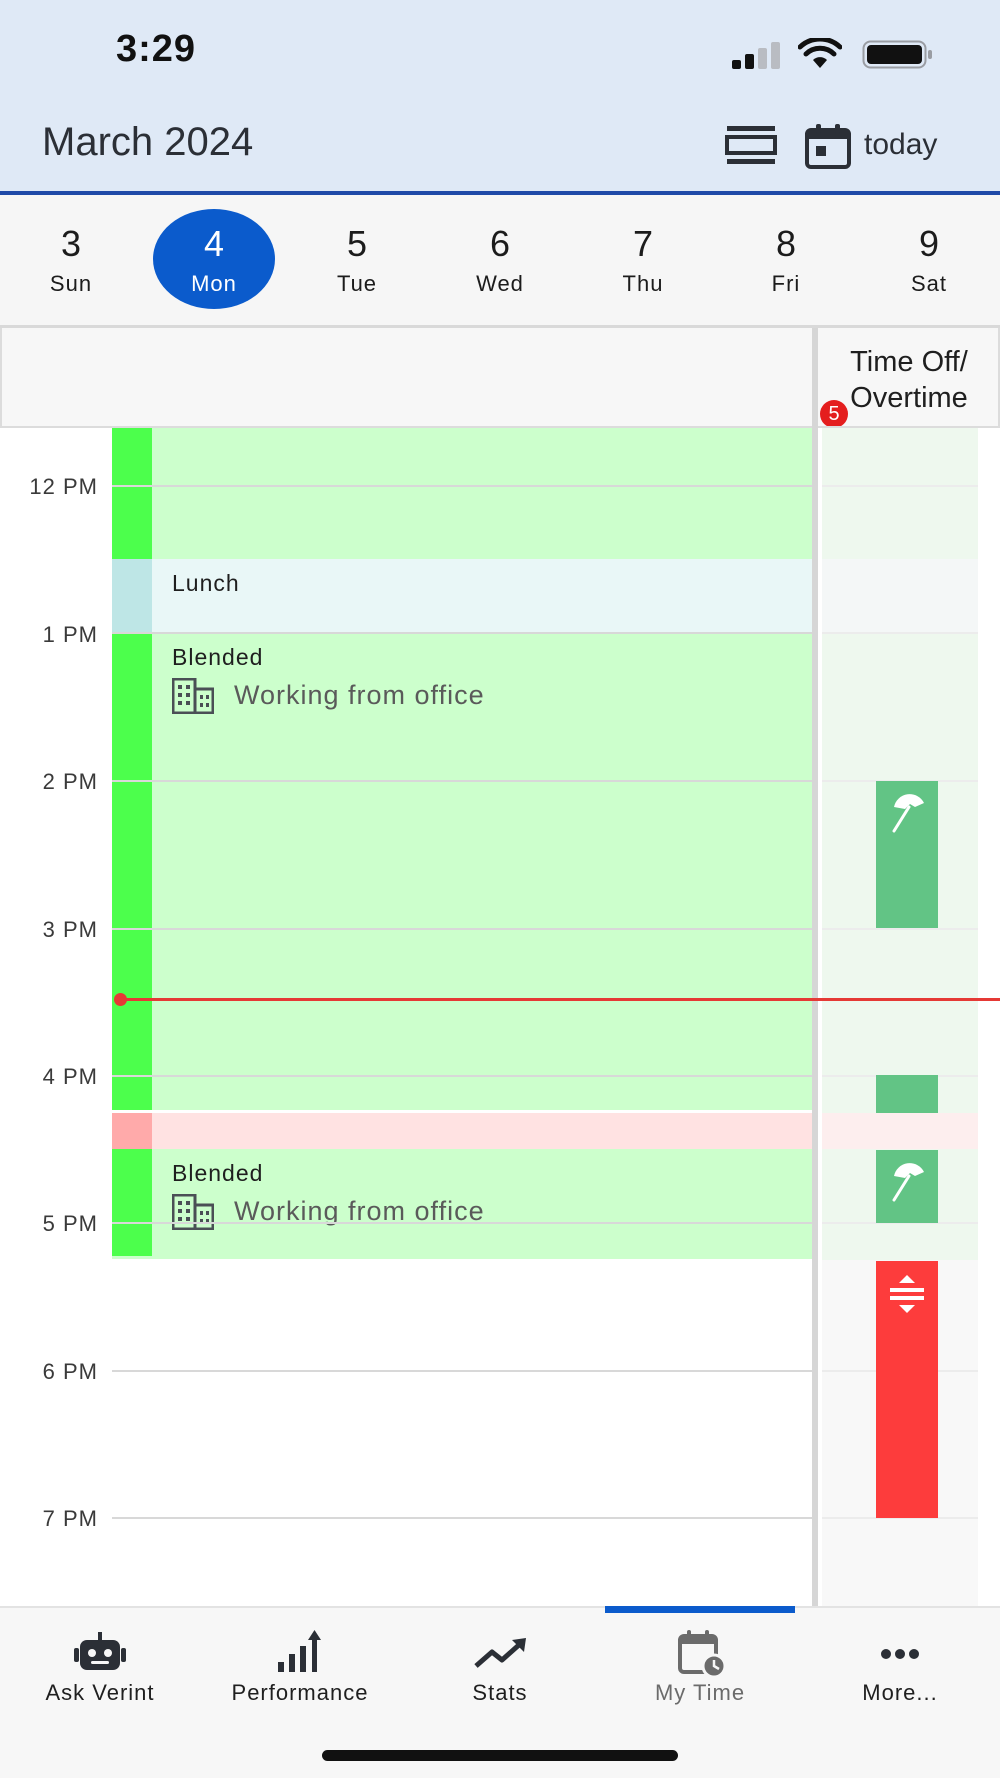  Describe the element at coordinates (70, 1371) in the screenshot. I see `hour-label: 6 PM` at that location.